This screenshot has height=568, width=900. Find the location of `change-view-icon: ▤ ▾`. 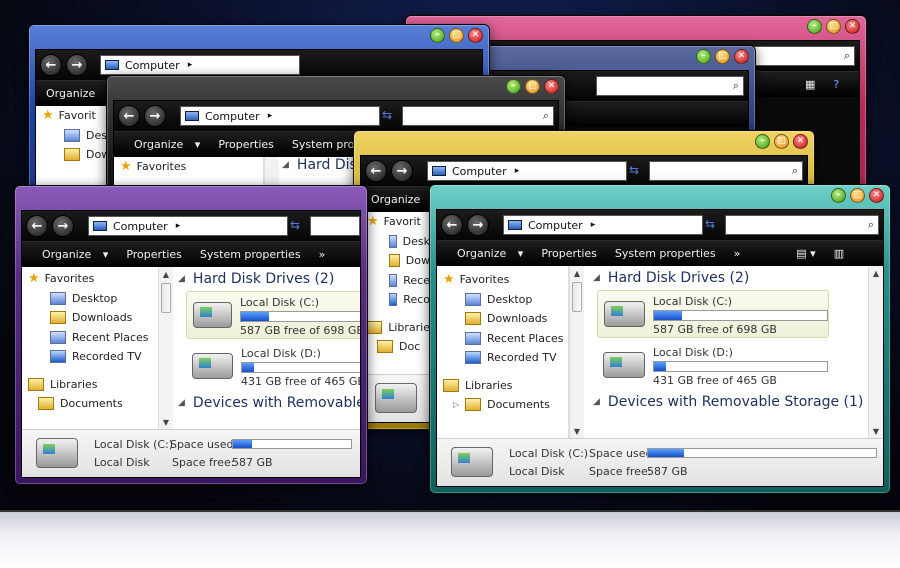

change-view-icon: ▤ ▾ is located at coordinates (805, 253).